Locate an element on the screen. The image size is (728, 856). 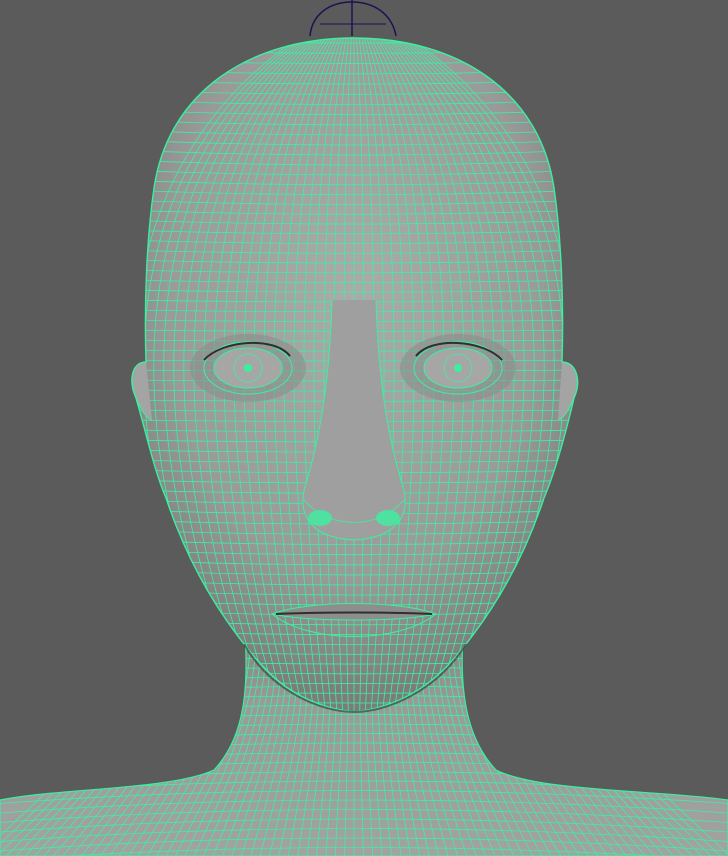
right-eye-socket is located at coordinates (458, 368).